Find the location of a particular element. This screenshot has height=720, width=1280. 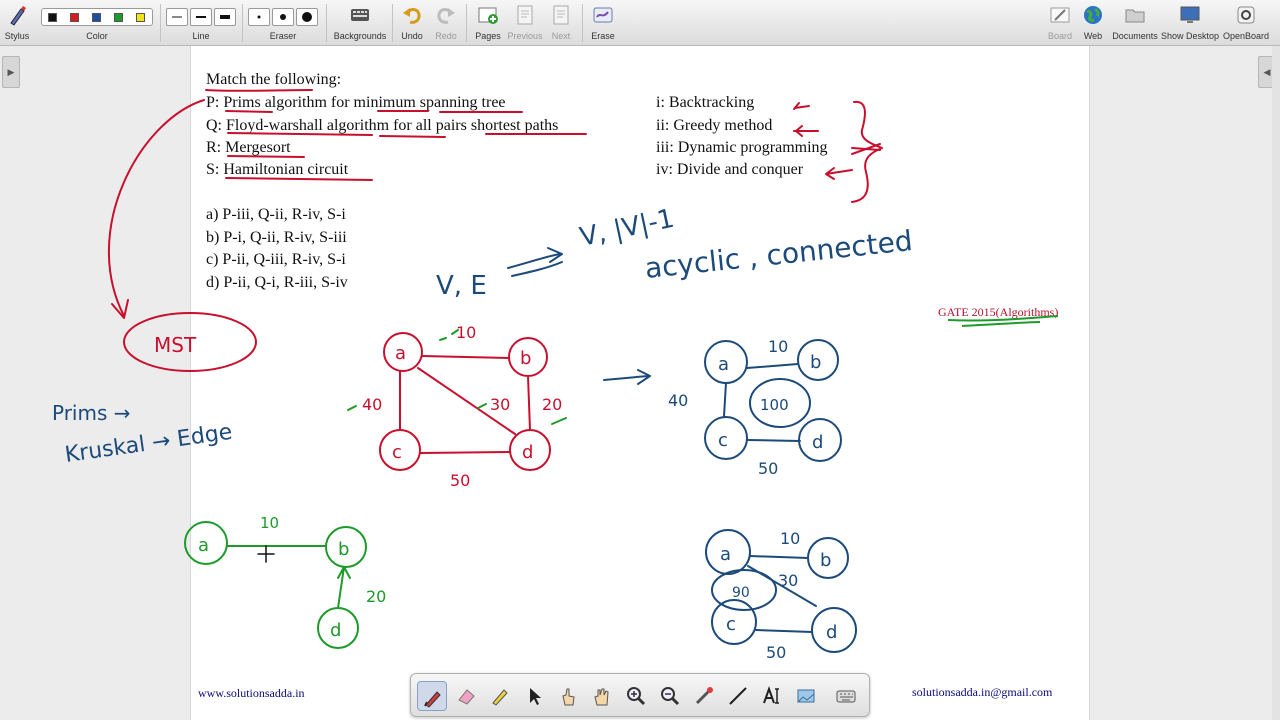

eraser-large-button is located at coordinates (307, 17).